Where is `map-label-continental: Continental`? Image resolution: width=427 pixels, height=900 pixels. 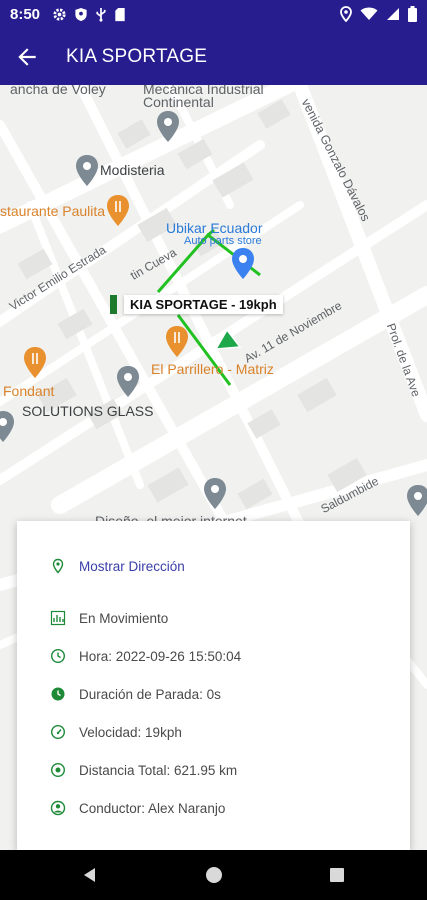
map-label-continental: Continental is located at coordinates (178, 102).